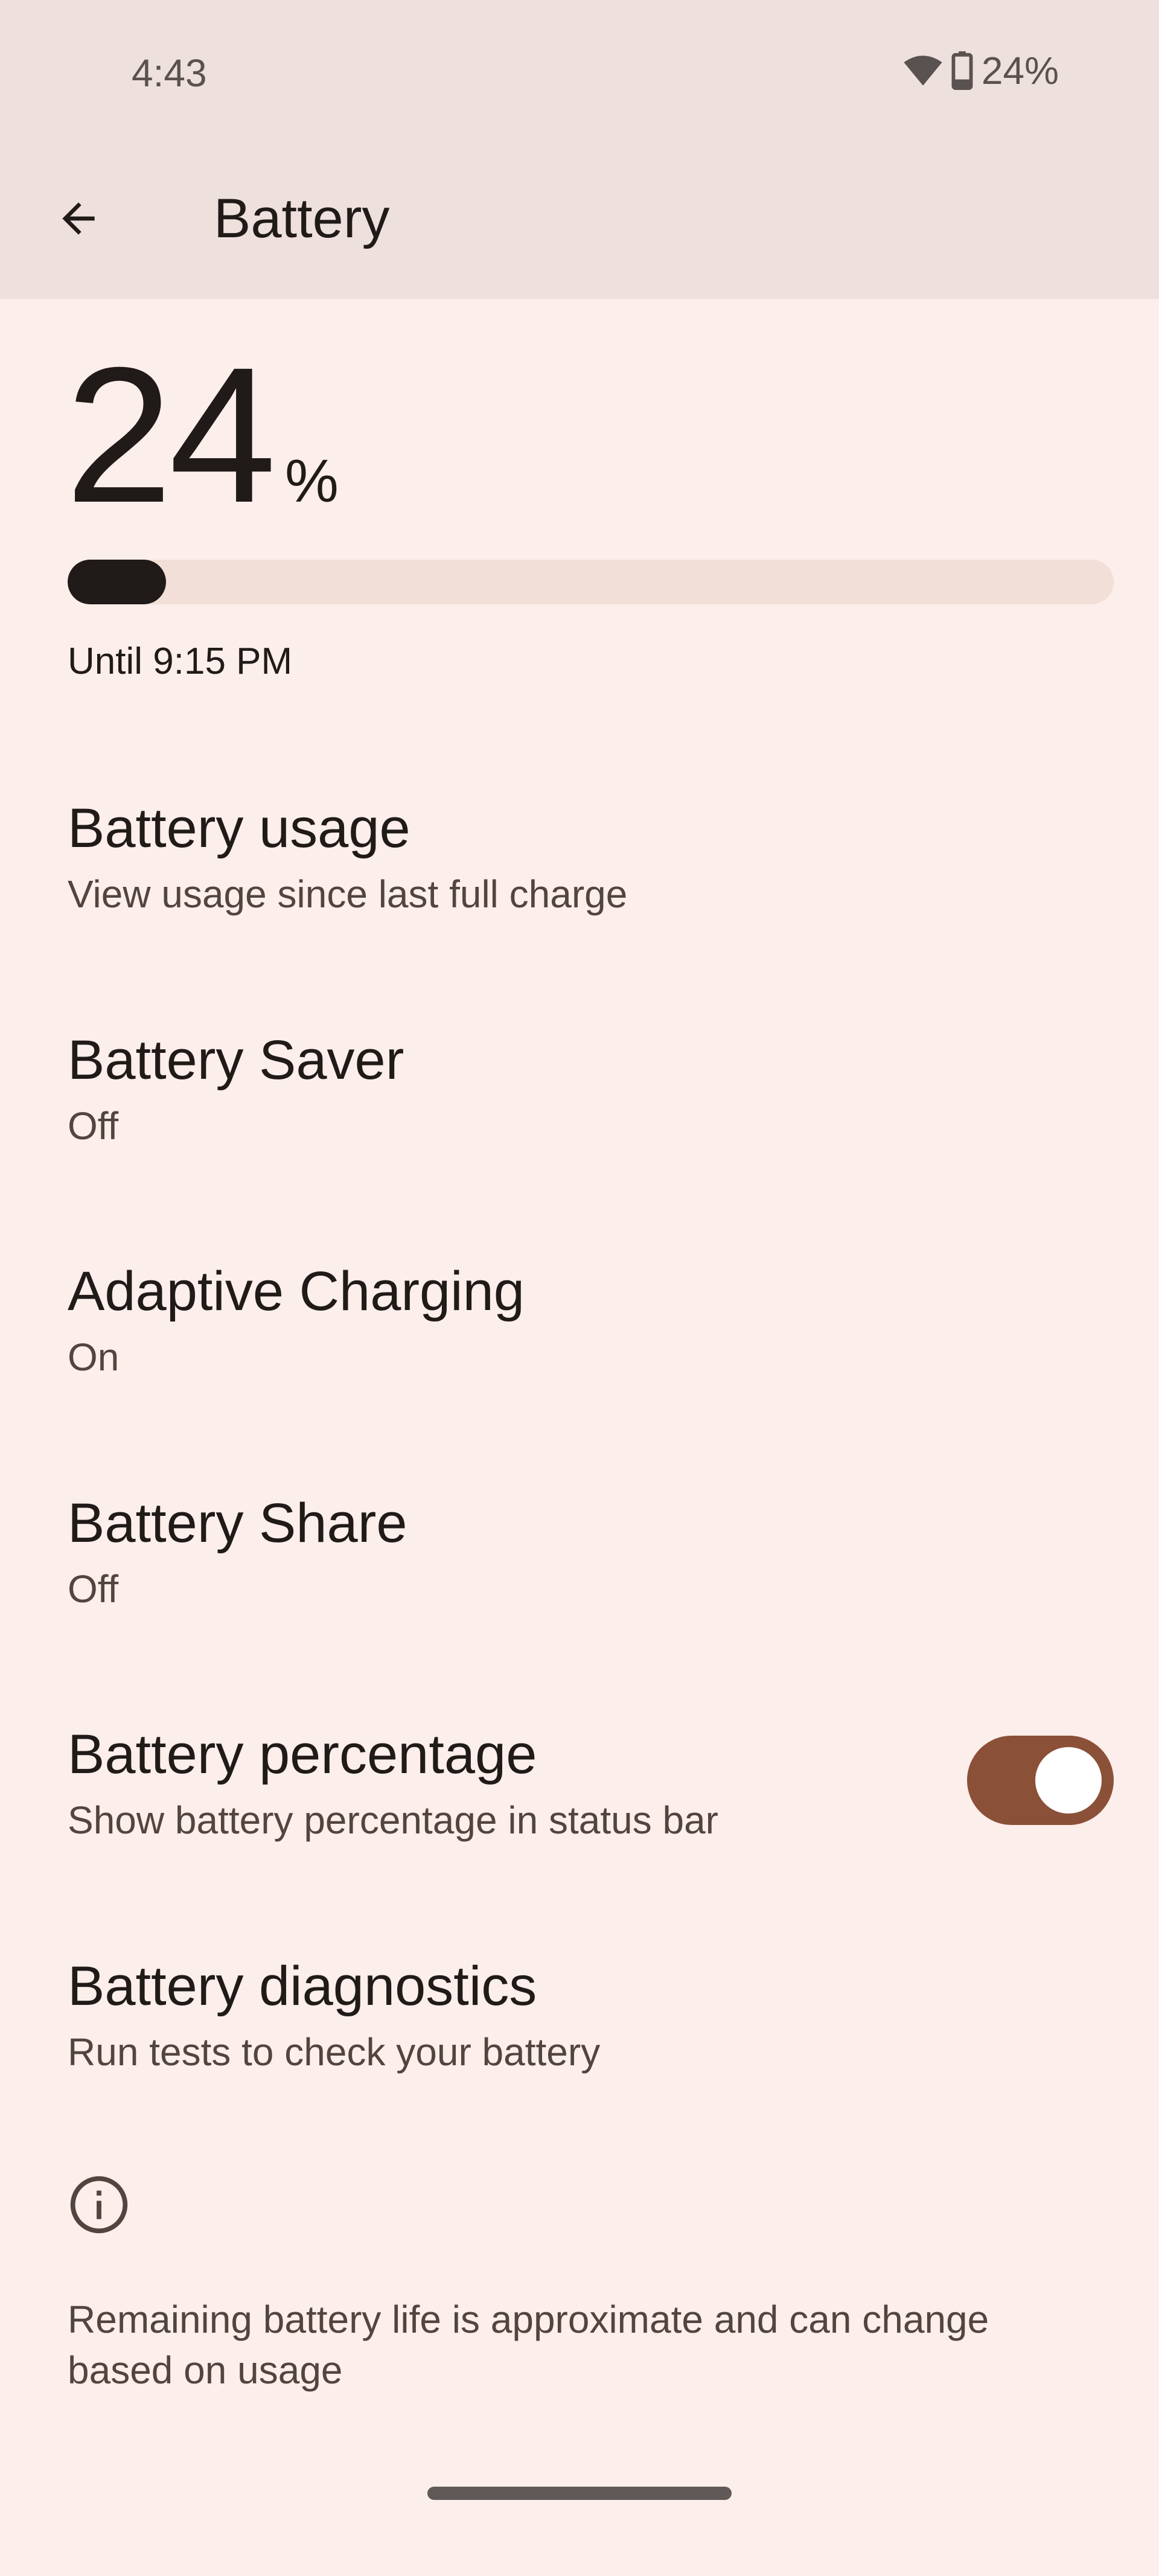  What do you see at coordinates (239, 828) in the screenshot?
I see `item-title: Battery usage` at bounding box center [239, 828].